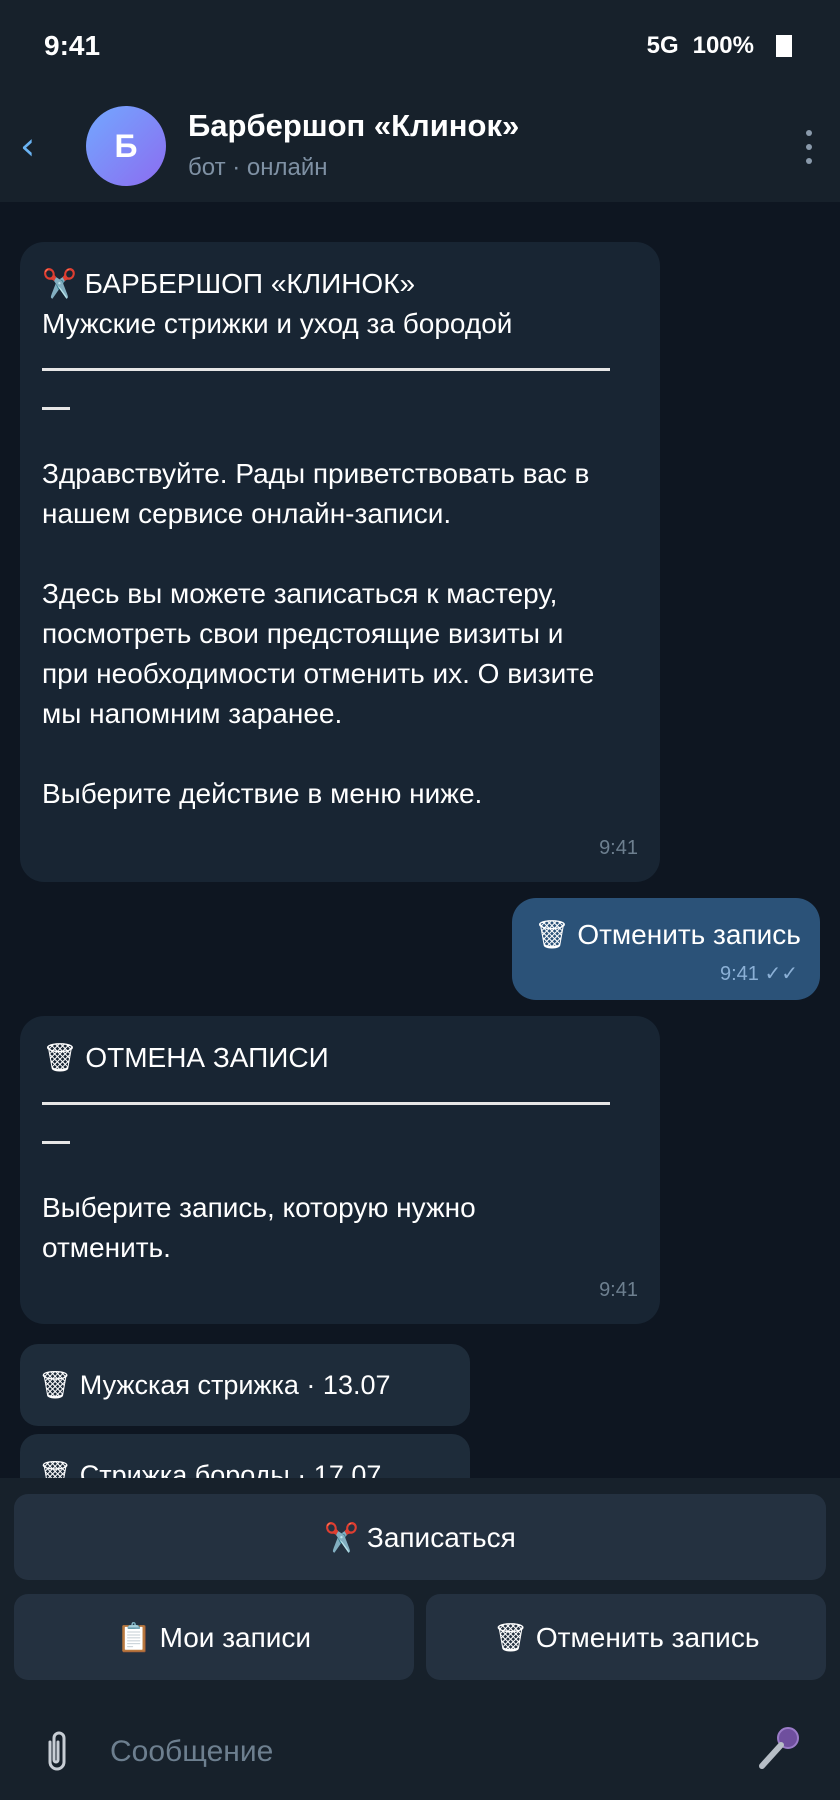  Describe the element at coordinates (126, 146) in the screenshot. I see `avatar: Б` at that location.